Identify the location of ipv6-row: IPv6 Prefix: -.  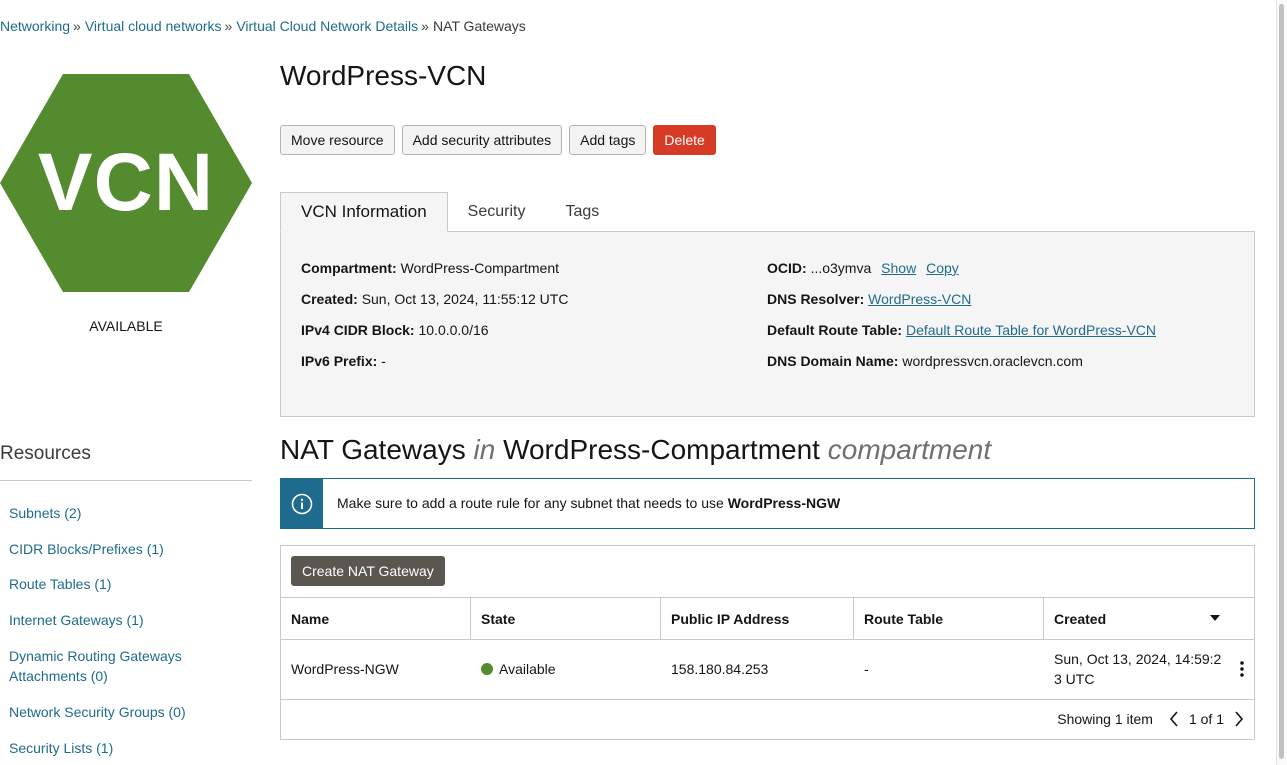
(343, 361).